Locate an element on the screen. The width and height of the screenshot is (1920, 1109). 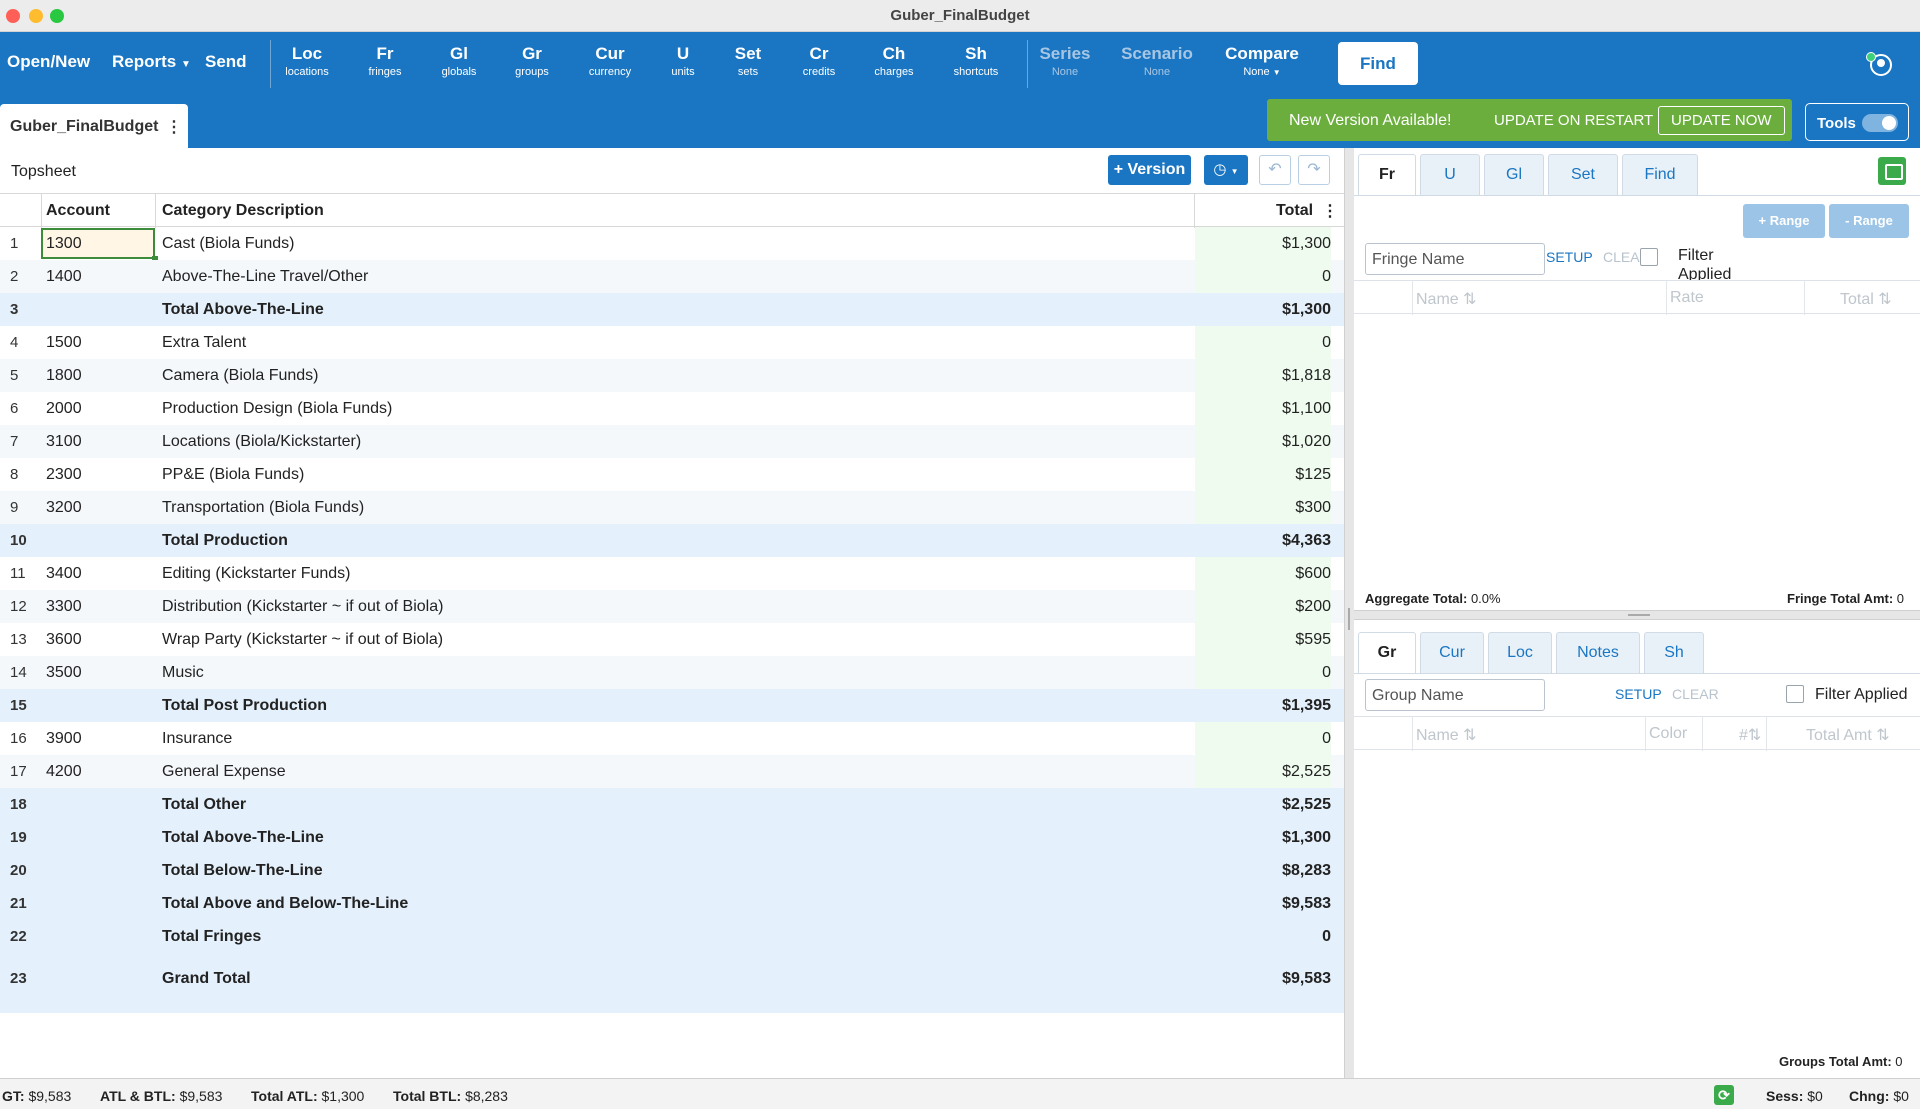
group-col-count: #⇅ is located at coordinates (1750, 735).